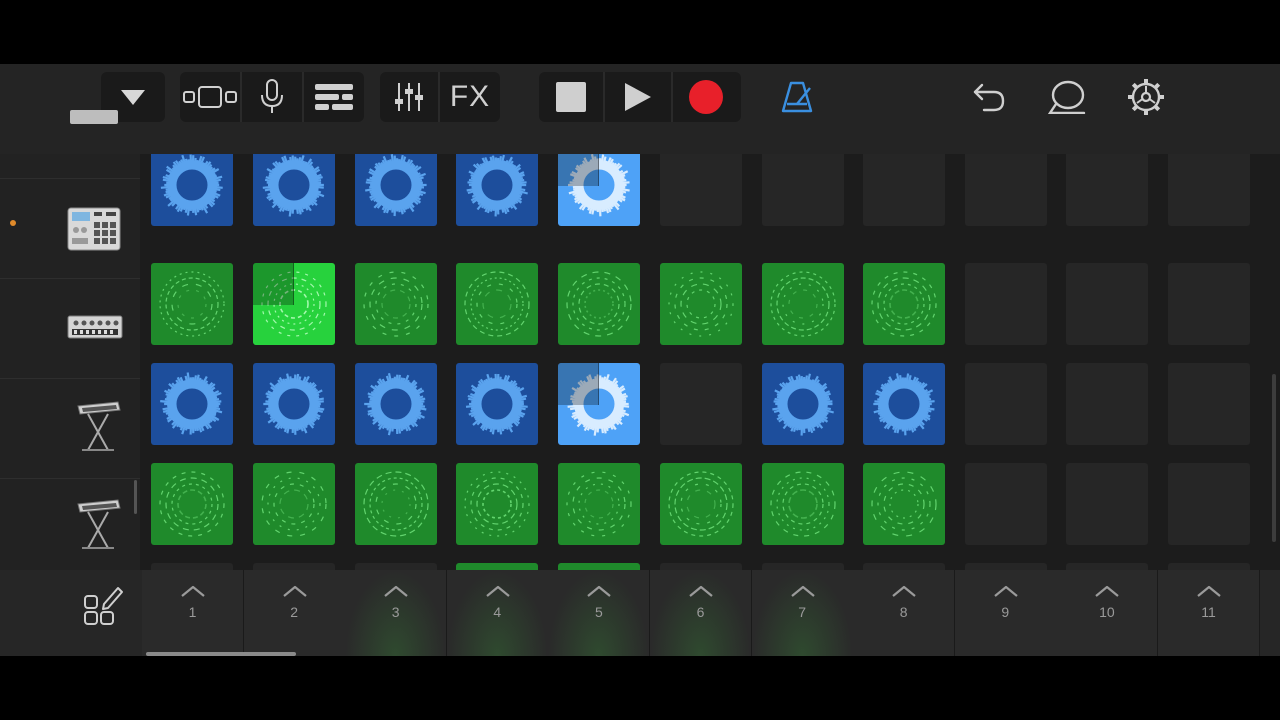 The width and height of the screenshot is (1280, 720). I want to click on waveform-ring-icon, so click(191, 403).